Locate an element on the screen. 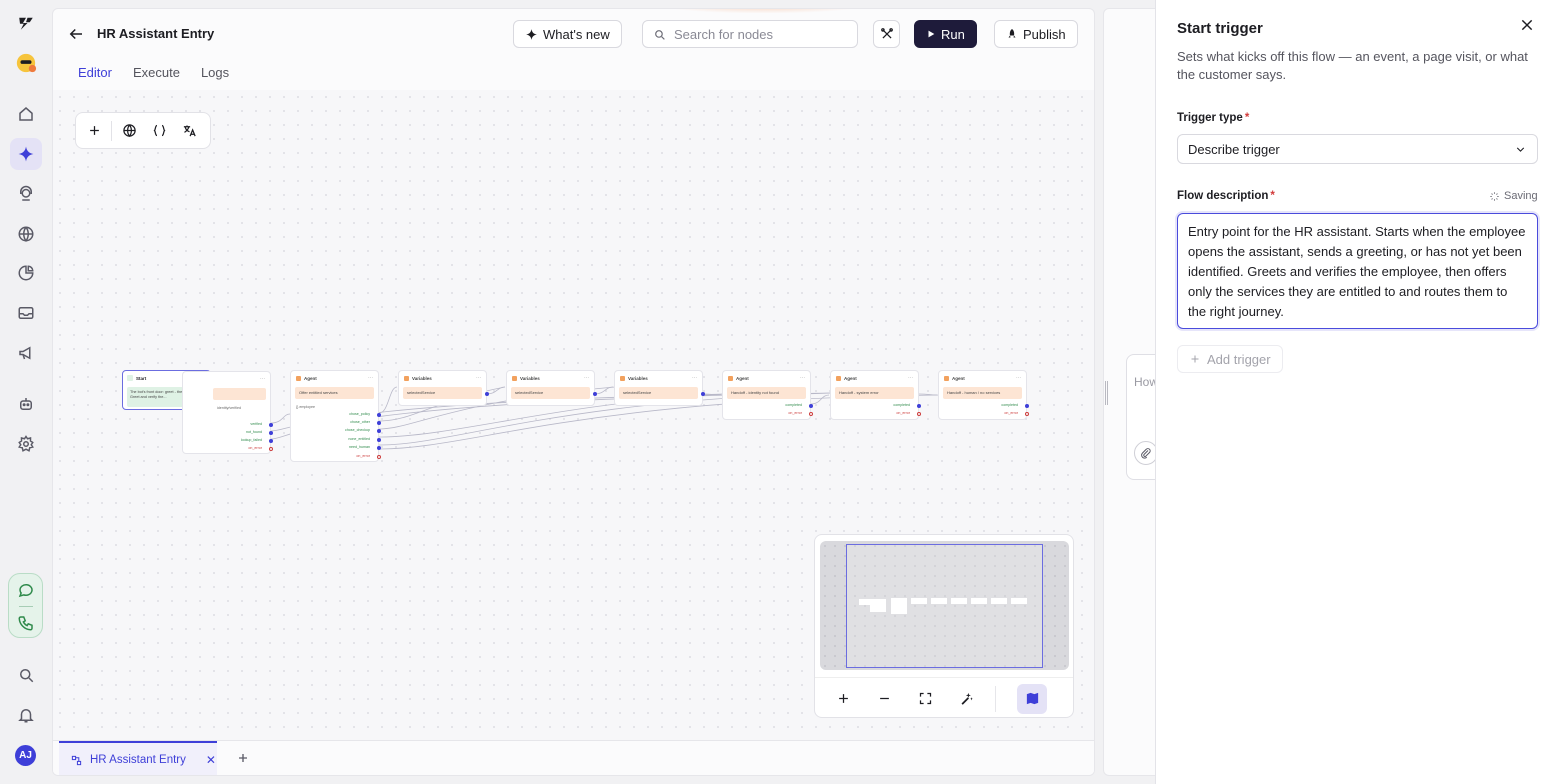 This screenshot has width=1559, height=784. identify-node-body is located at coordinates (239, 394).